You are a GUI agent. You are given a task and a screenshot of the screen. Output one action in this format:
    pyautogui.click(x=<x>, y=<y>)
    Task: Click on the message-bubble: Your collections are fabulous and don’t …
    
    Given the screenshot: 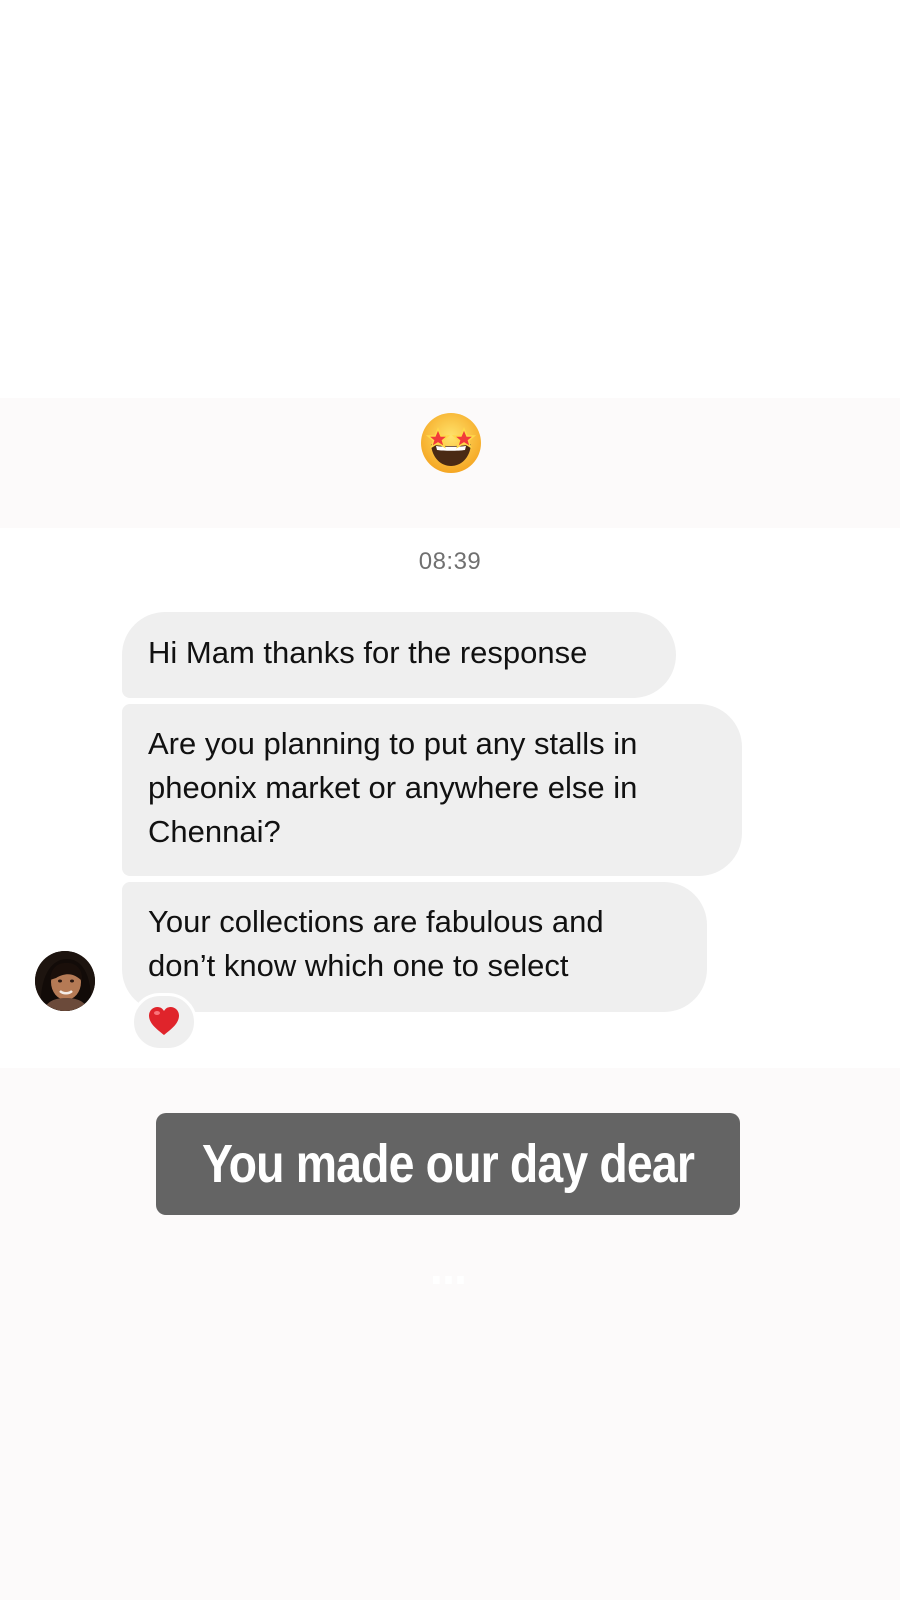 What is the action you would take?
    pyautogui.click(x=414, y=947)
    